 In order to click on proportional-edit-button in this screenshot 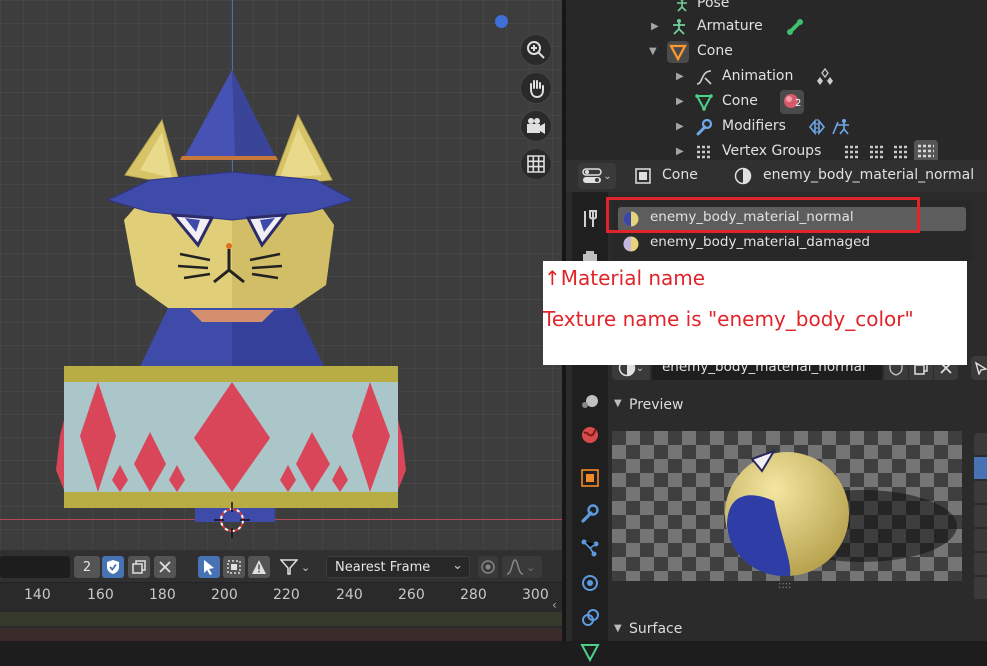, I will do `click(488, 567)`.